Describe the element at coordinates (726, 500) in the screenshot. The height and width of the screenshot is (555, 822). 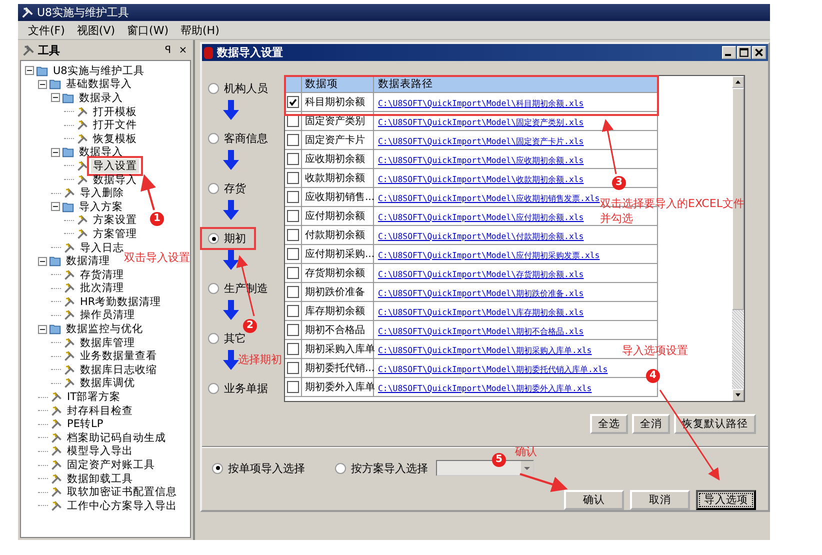
I see `dialog-button: 导入选项` at that location.